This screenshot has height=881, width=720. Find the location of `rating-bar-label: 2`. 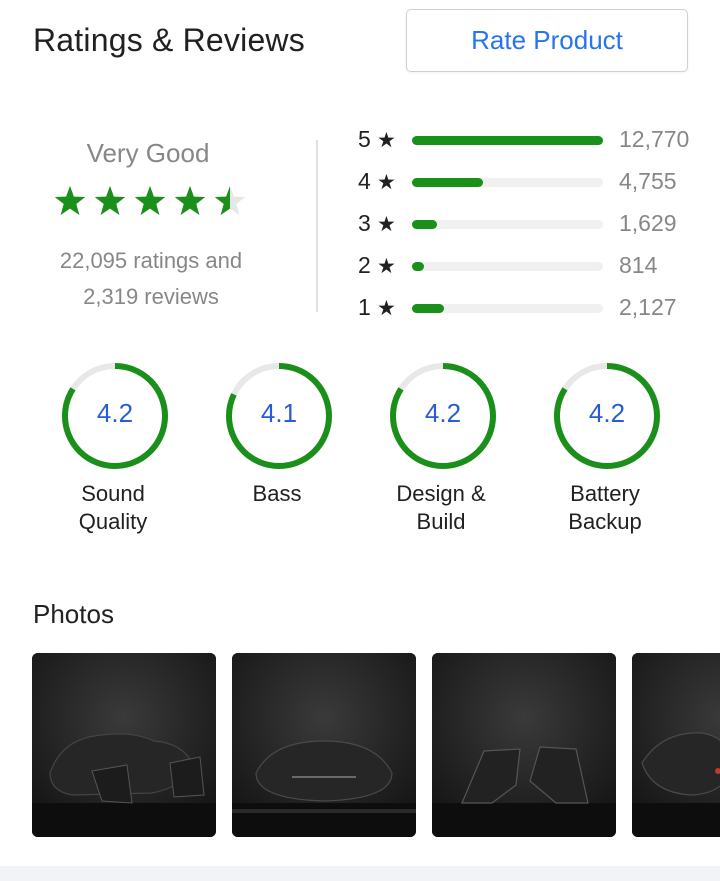

rating-bar-label: 2 is located at coordinates (364, 265).